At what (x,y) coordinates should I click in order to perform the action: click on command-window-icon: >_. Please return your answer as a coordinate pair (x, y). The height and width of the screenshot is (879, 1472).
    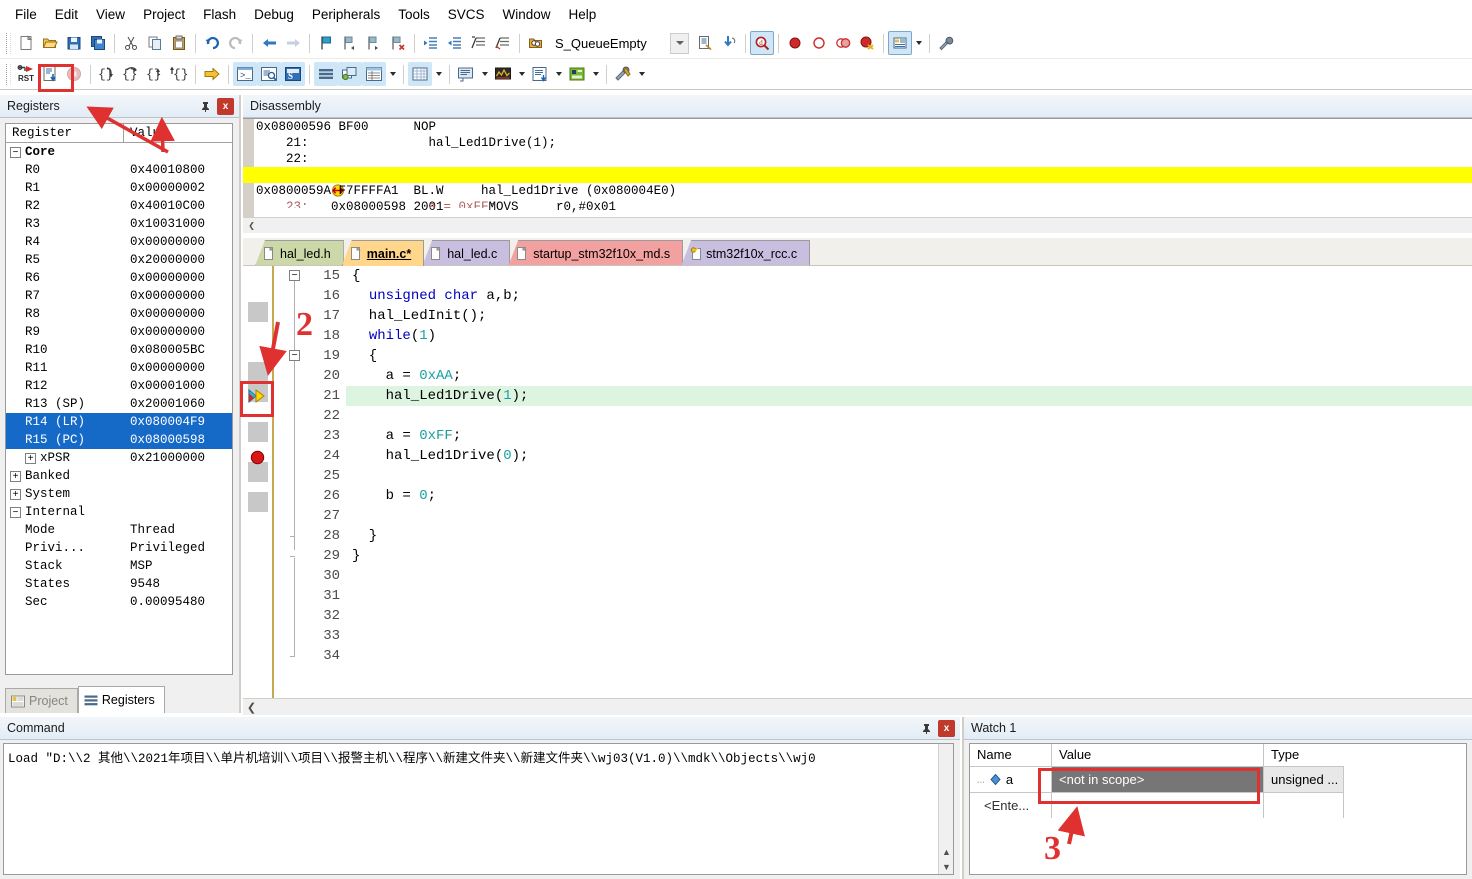
    Looking at the image, I should click on (245, 74).